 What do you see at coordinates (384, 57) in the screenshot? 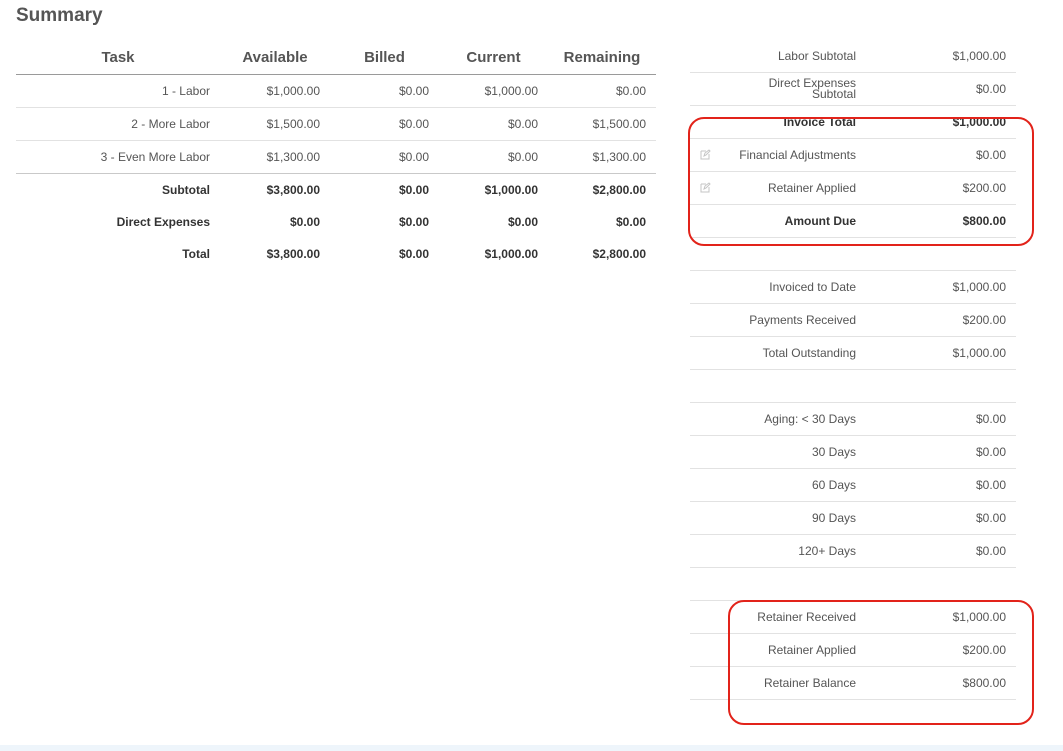
I see `header-billed: Billed` at bounding box center [384, 57].